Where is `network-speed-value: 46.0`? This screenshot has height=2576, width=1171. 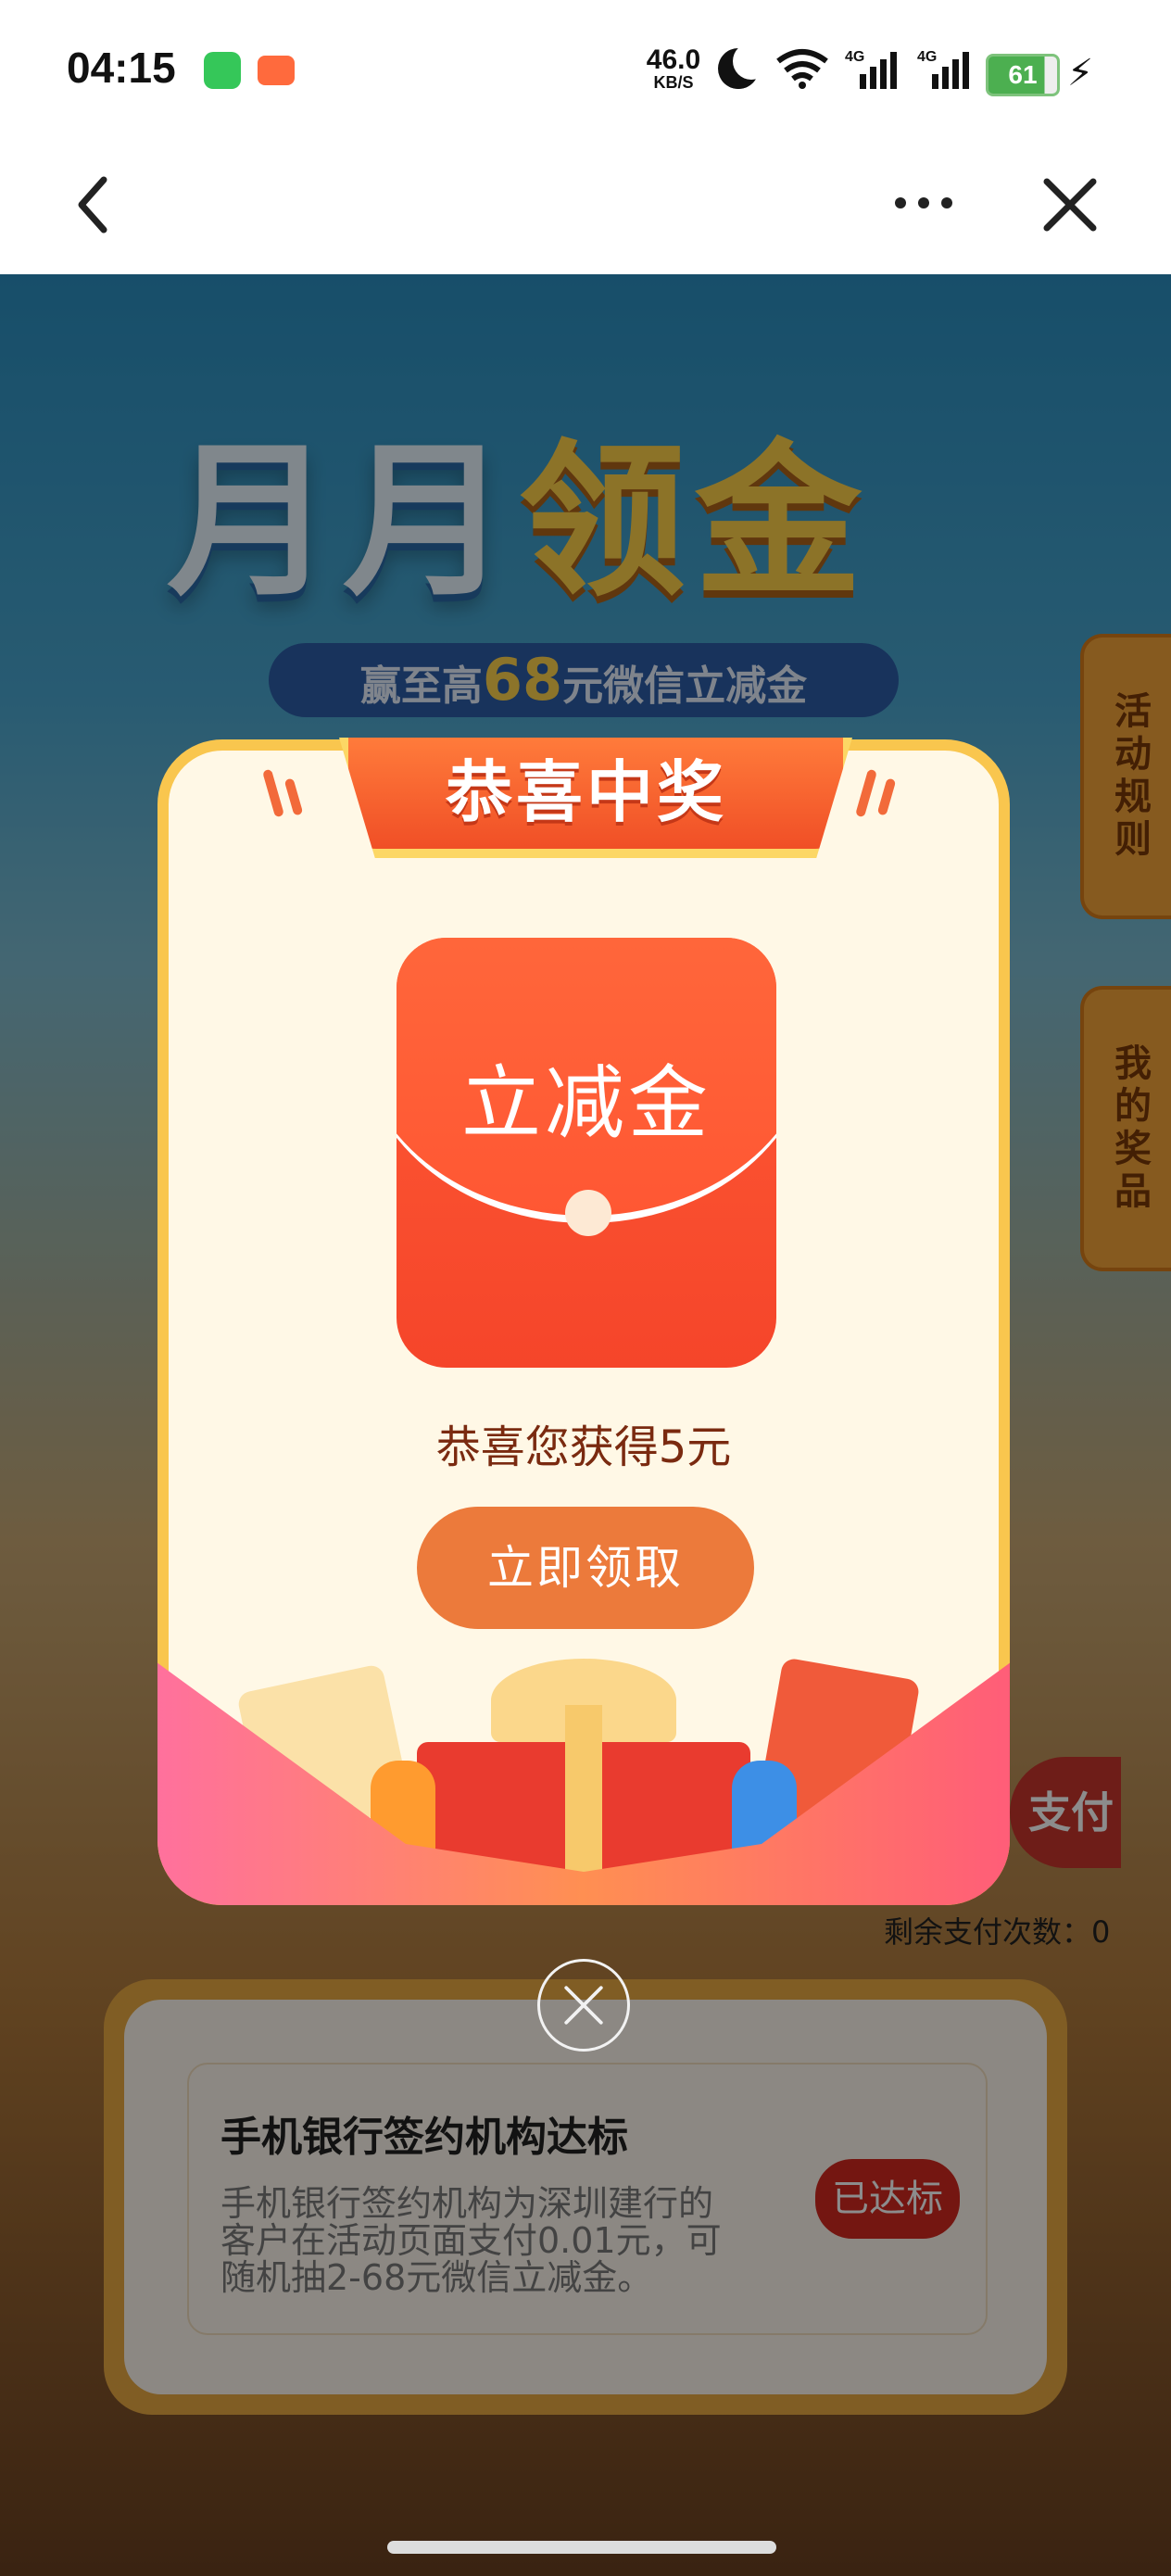
network-speed-value: 46.0 is located at coordinates (674, 60).